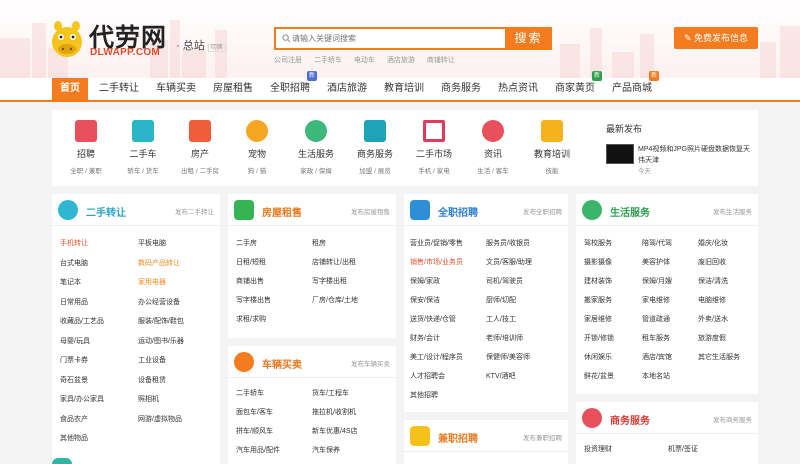 The image size is (800, 464). What do you see at coordinates (493, 142) in the screenshot?
I see `category-zixun: 资讯 生活 / 客车` at bounding box center [493, 142].